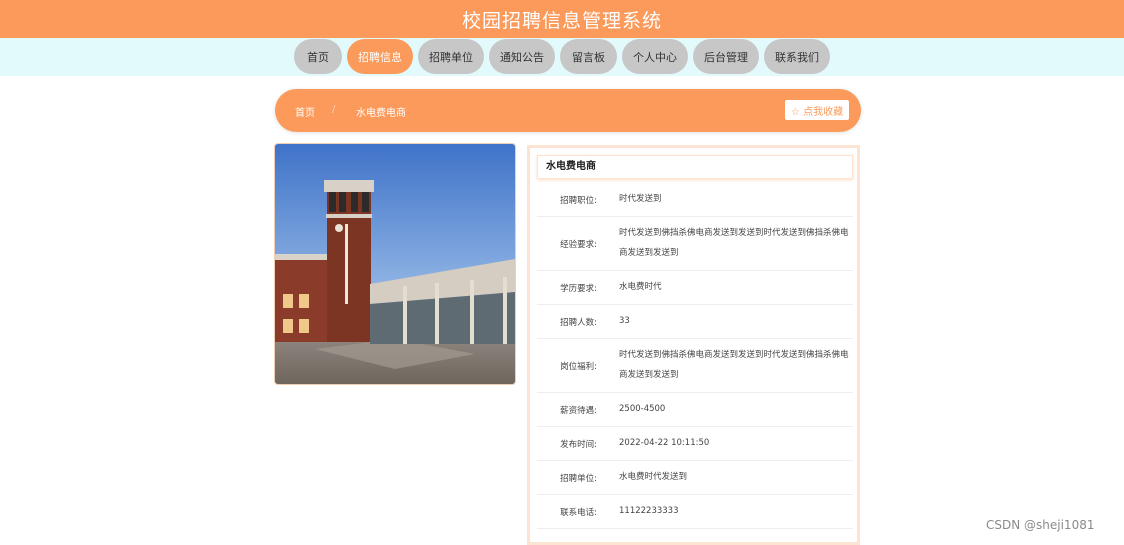  What do you see at coordinates (1040, 525) in the screenshot?
I see `watermark: CSDN @sheji1081` at bounding box center [1040, 525].